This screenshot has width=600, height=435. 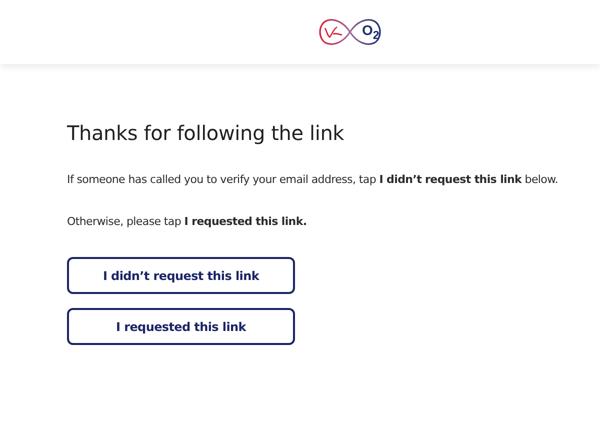 I want to click on brand-text: O$_{2}$, so click(x=371, y=32).